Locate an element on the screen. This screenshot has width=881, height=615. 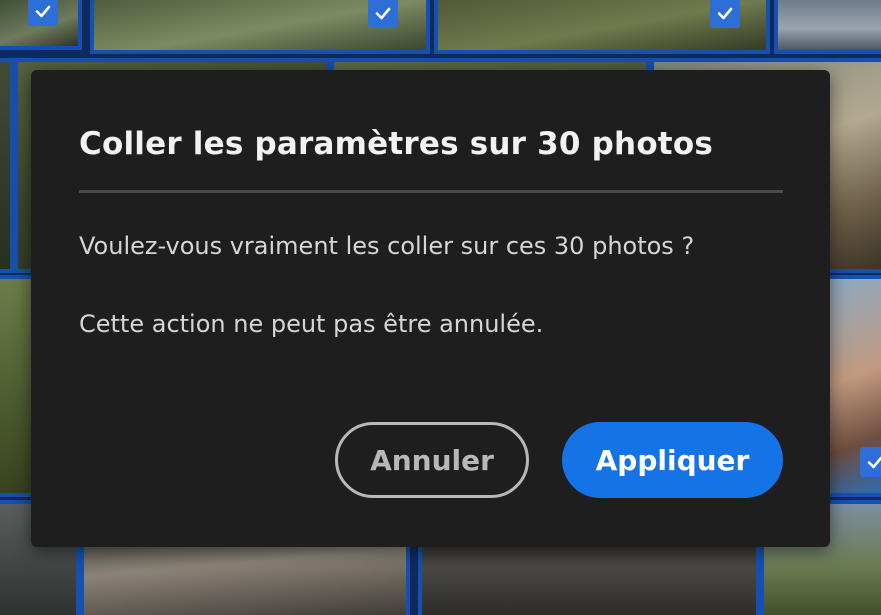
dialog-title: Coller les paramètres sur 30 photos is located at coordinates (396, 144).